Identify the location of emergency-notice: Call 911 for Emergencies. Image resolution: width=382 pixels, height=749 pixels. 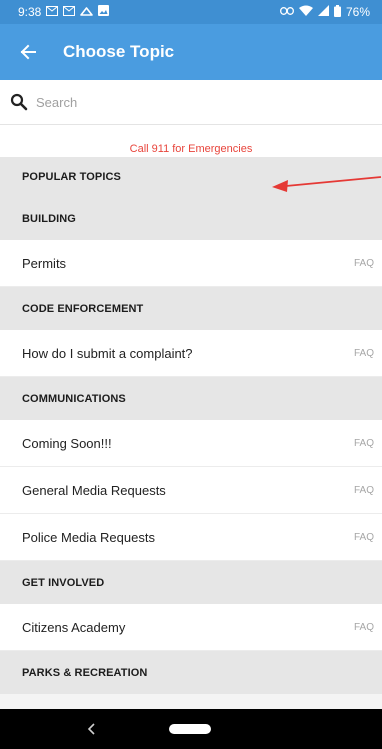
(191, 141).